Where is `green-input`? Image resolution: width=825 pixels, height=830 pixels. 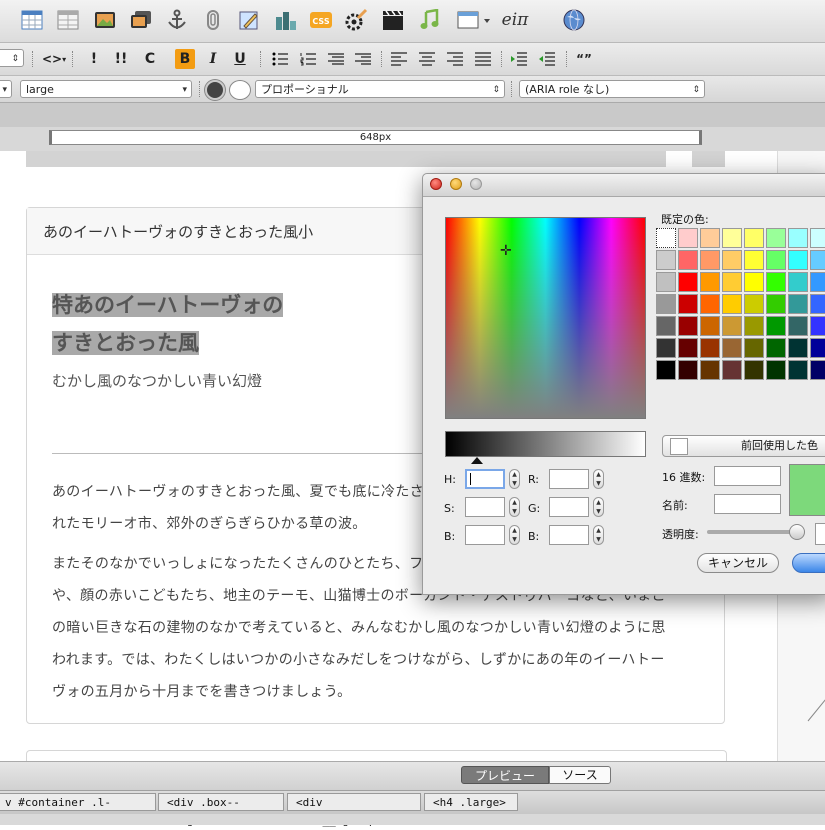
green-input is located at coordinates (569, 507).